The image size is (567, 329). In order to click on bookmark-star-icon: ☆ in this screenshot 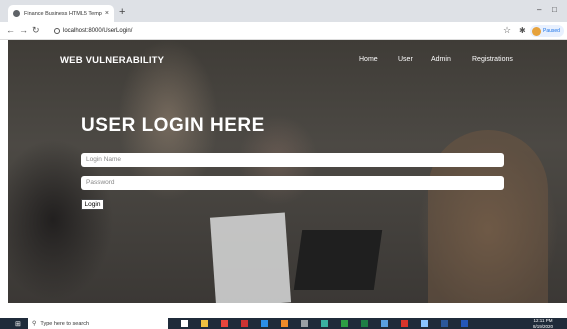, I will do `click(507, 30)`.